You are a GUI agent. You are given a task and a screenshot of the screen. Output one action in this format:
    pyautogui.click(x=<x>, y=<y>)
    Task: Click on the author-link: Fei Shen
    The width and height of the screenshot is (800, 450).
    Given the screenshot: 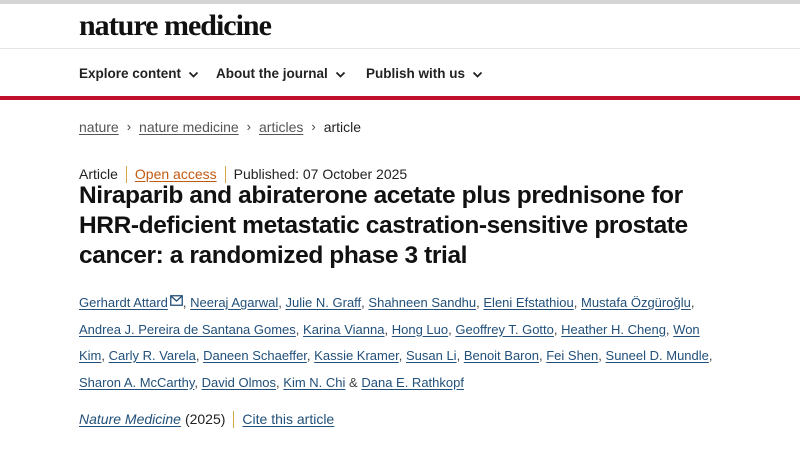 What is the action you would take?
    pyautogui.click(x=572, y=355)
    